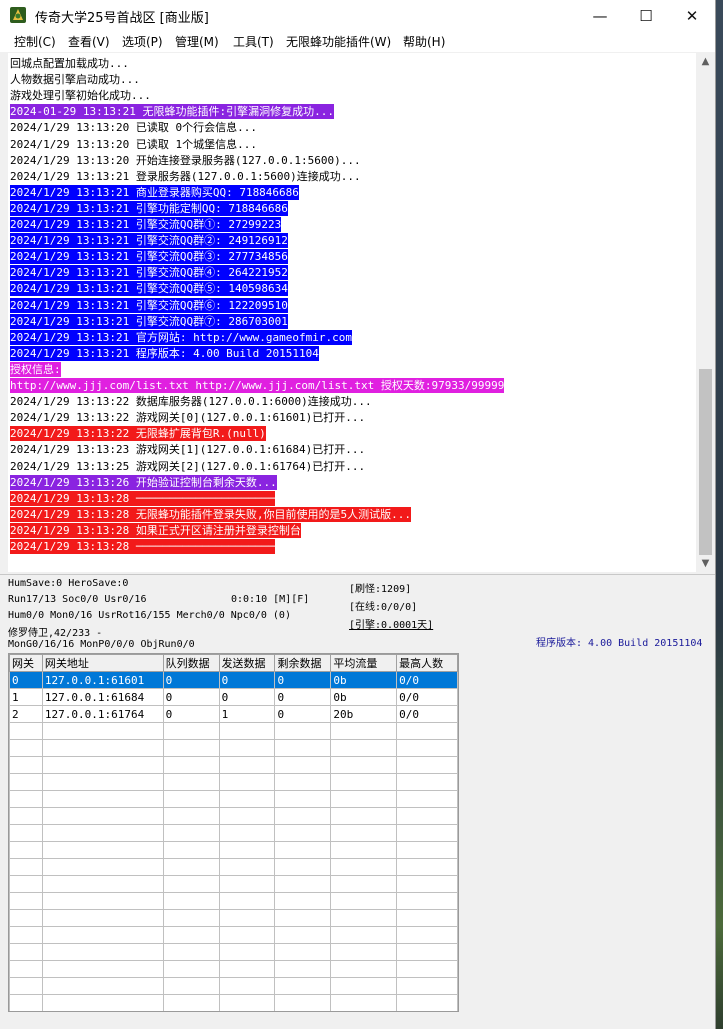  What do you see at coordinates (154, 192) in the screenshot?
I see `log-line: 2024/1/29 13:13:21 商业登录器购买QQ: 718846686` at bounding box center [154, 192].